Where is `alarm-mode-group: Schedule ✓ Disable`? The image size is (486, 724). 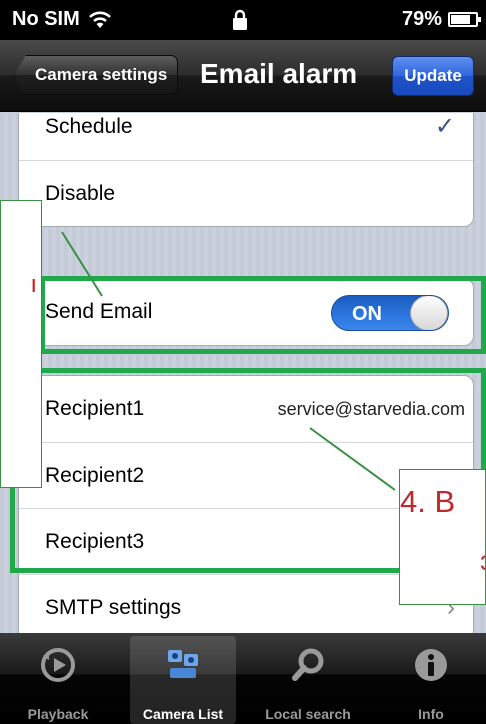 alarm-mode-group: Schedule ✓ Disable is located at coordinates (246, 170).